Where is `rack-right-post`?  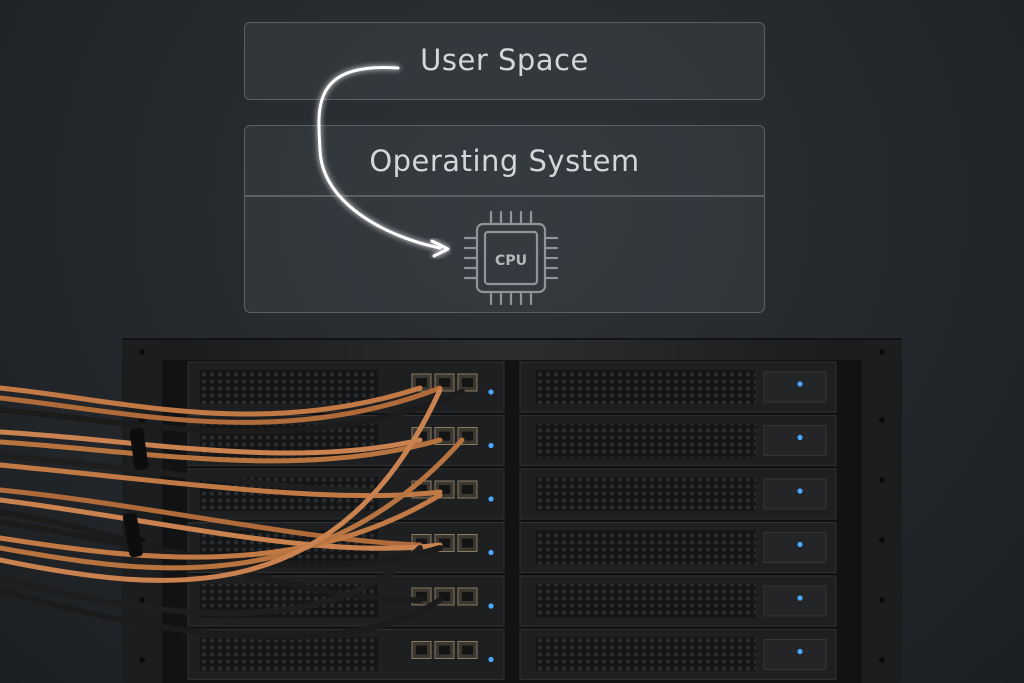
rack-right-post is located at coordinates (882, 511).